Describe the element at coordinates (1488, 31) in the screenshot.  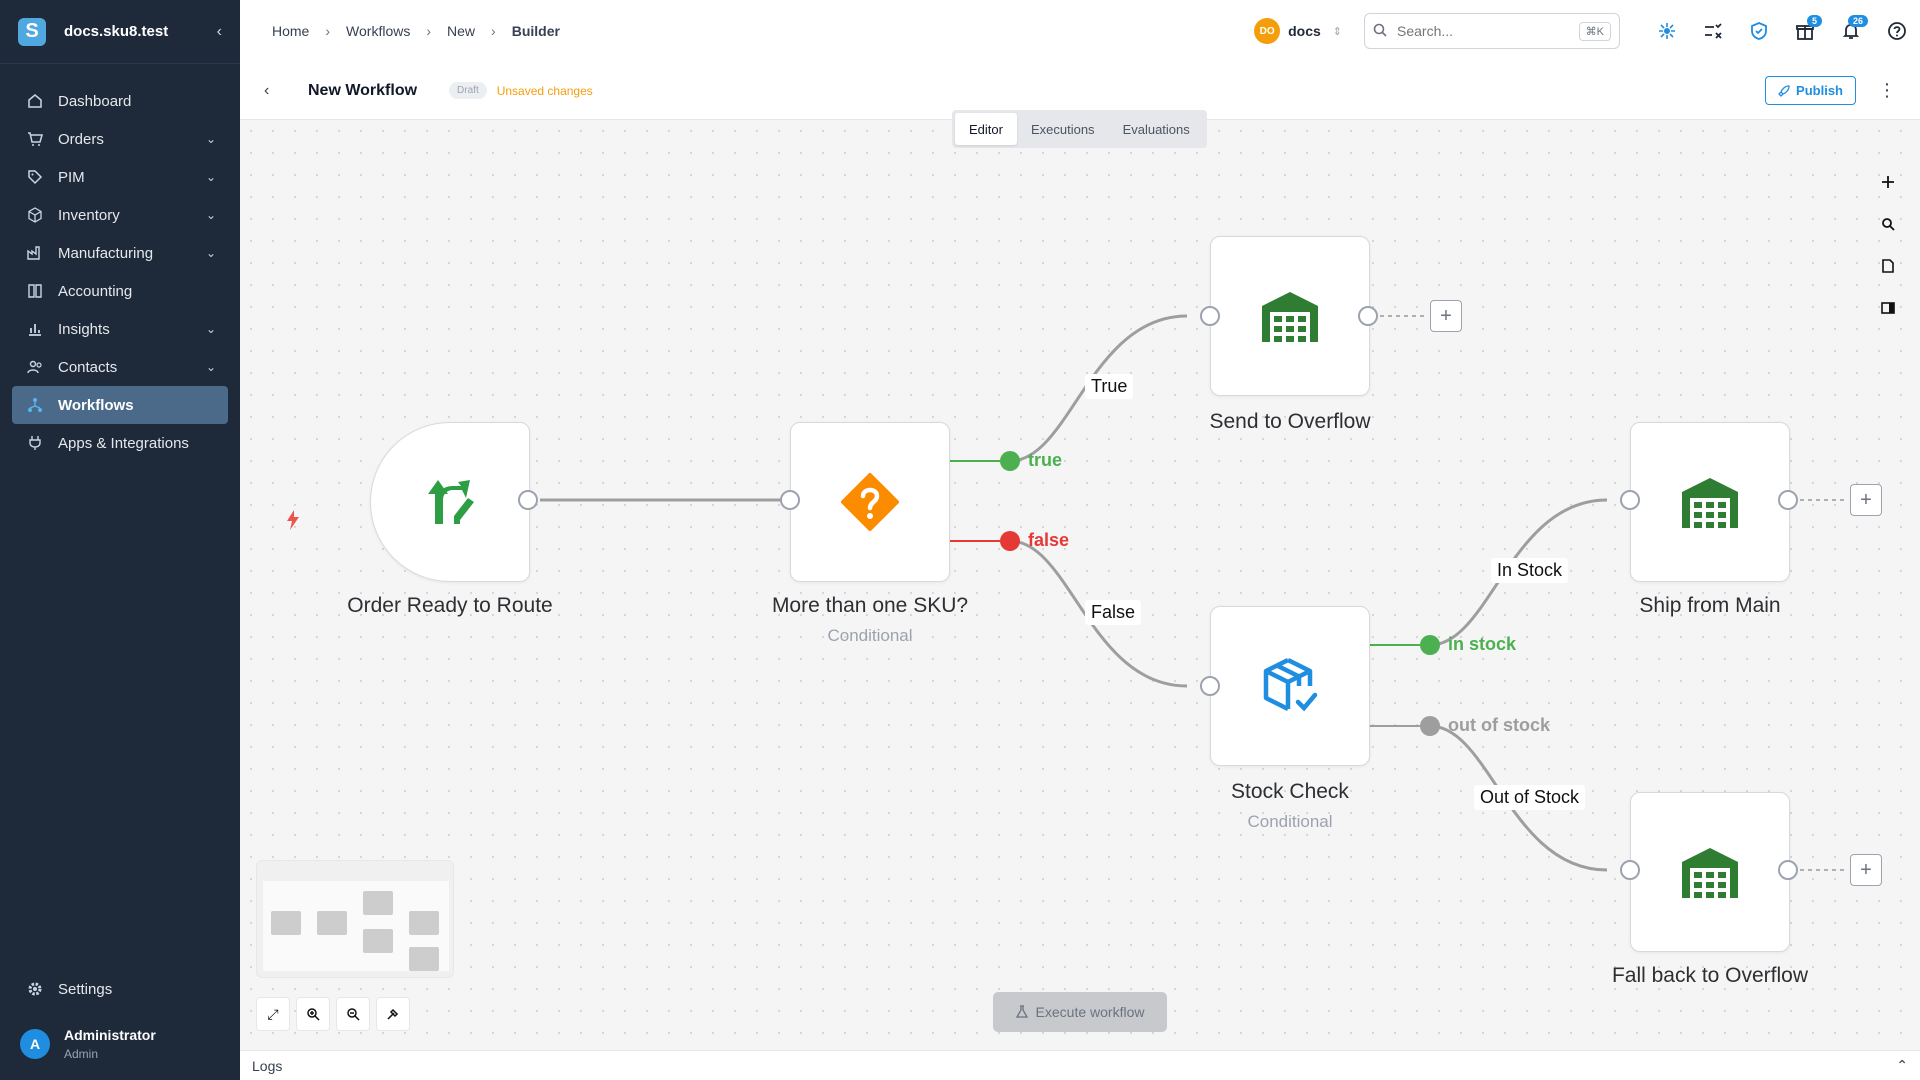
I see `search-input` at that location.